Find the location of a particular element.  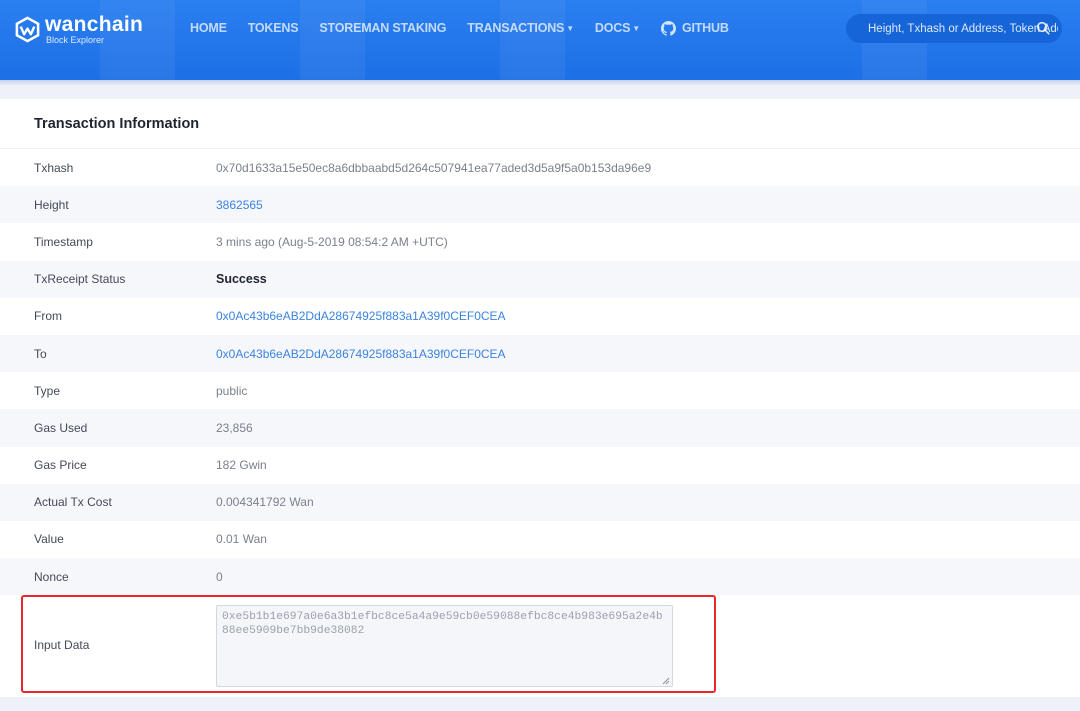

nav-tokens: TOKENS is located at coordinates (273, 28).